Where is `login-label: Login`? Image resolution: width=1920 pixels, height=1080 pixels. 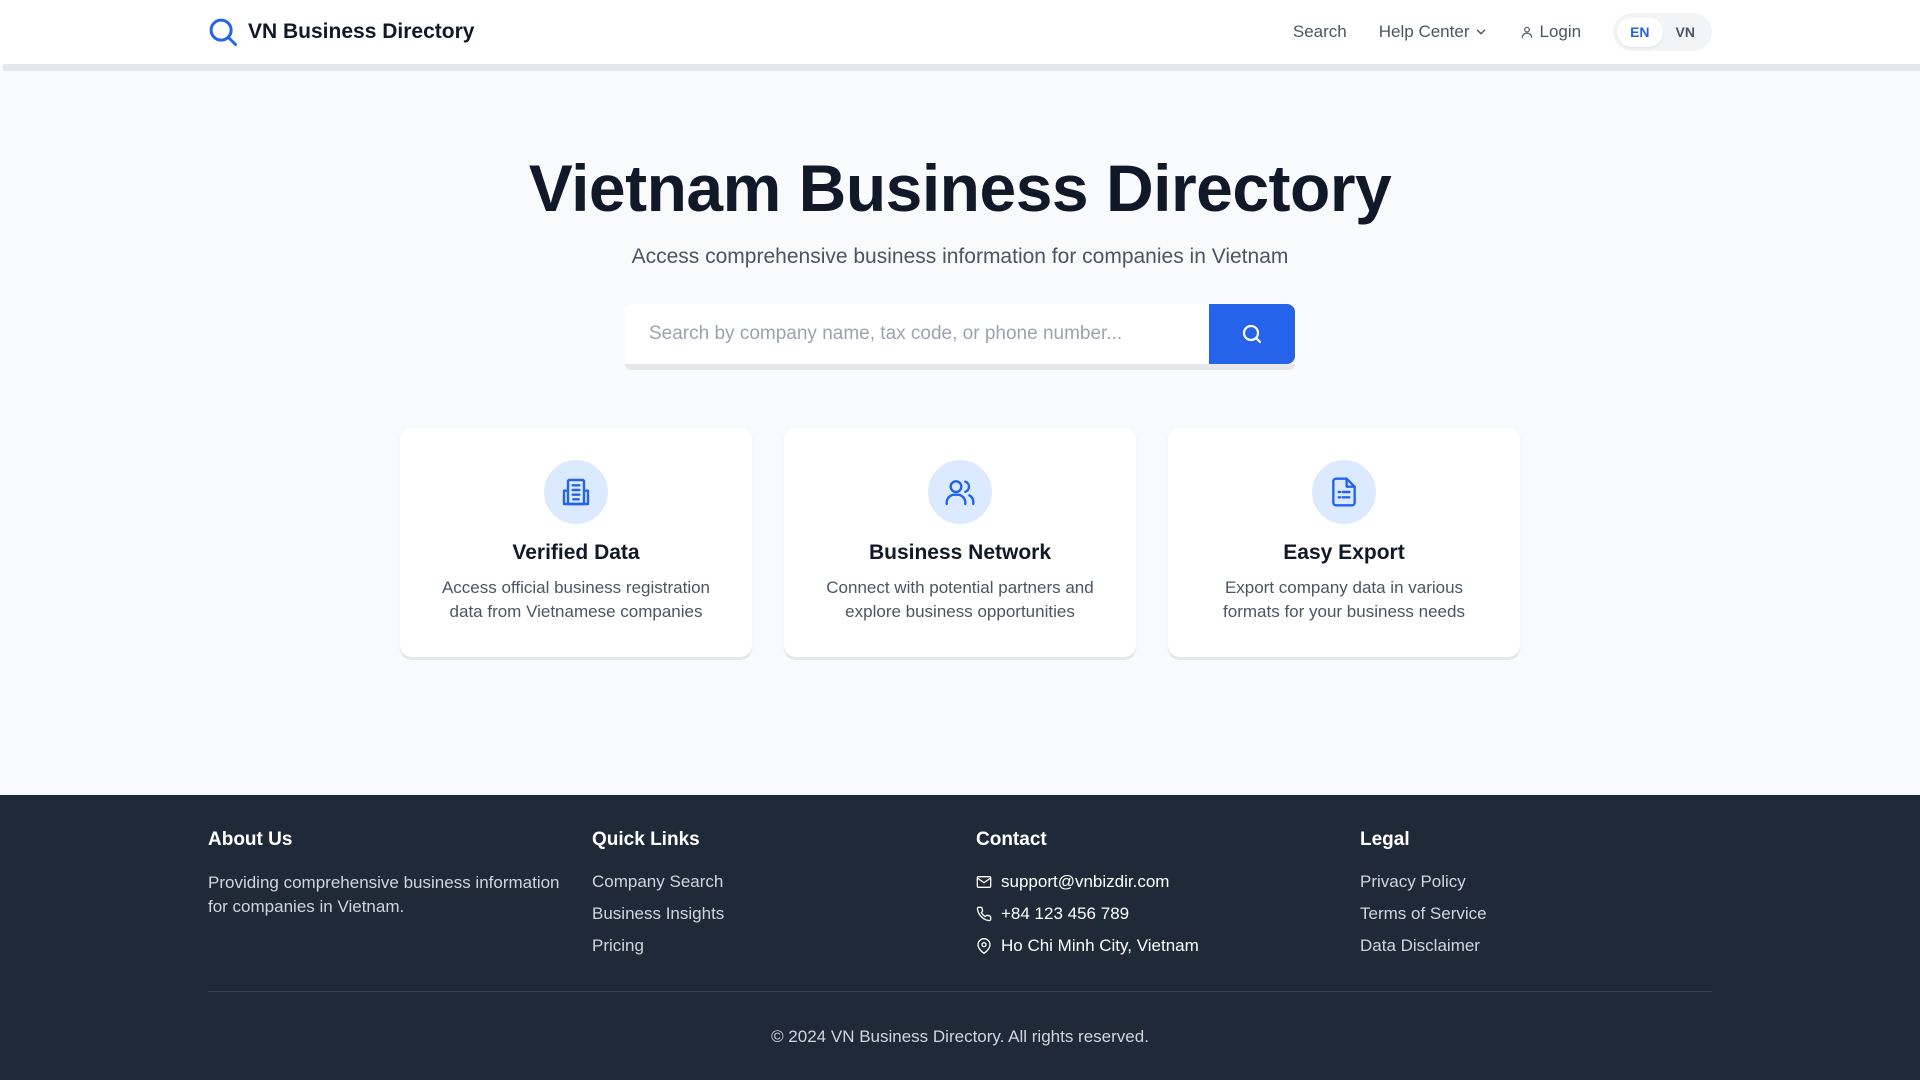
login-label: Login is located at coordinates (1560, 31).